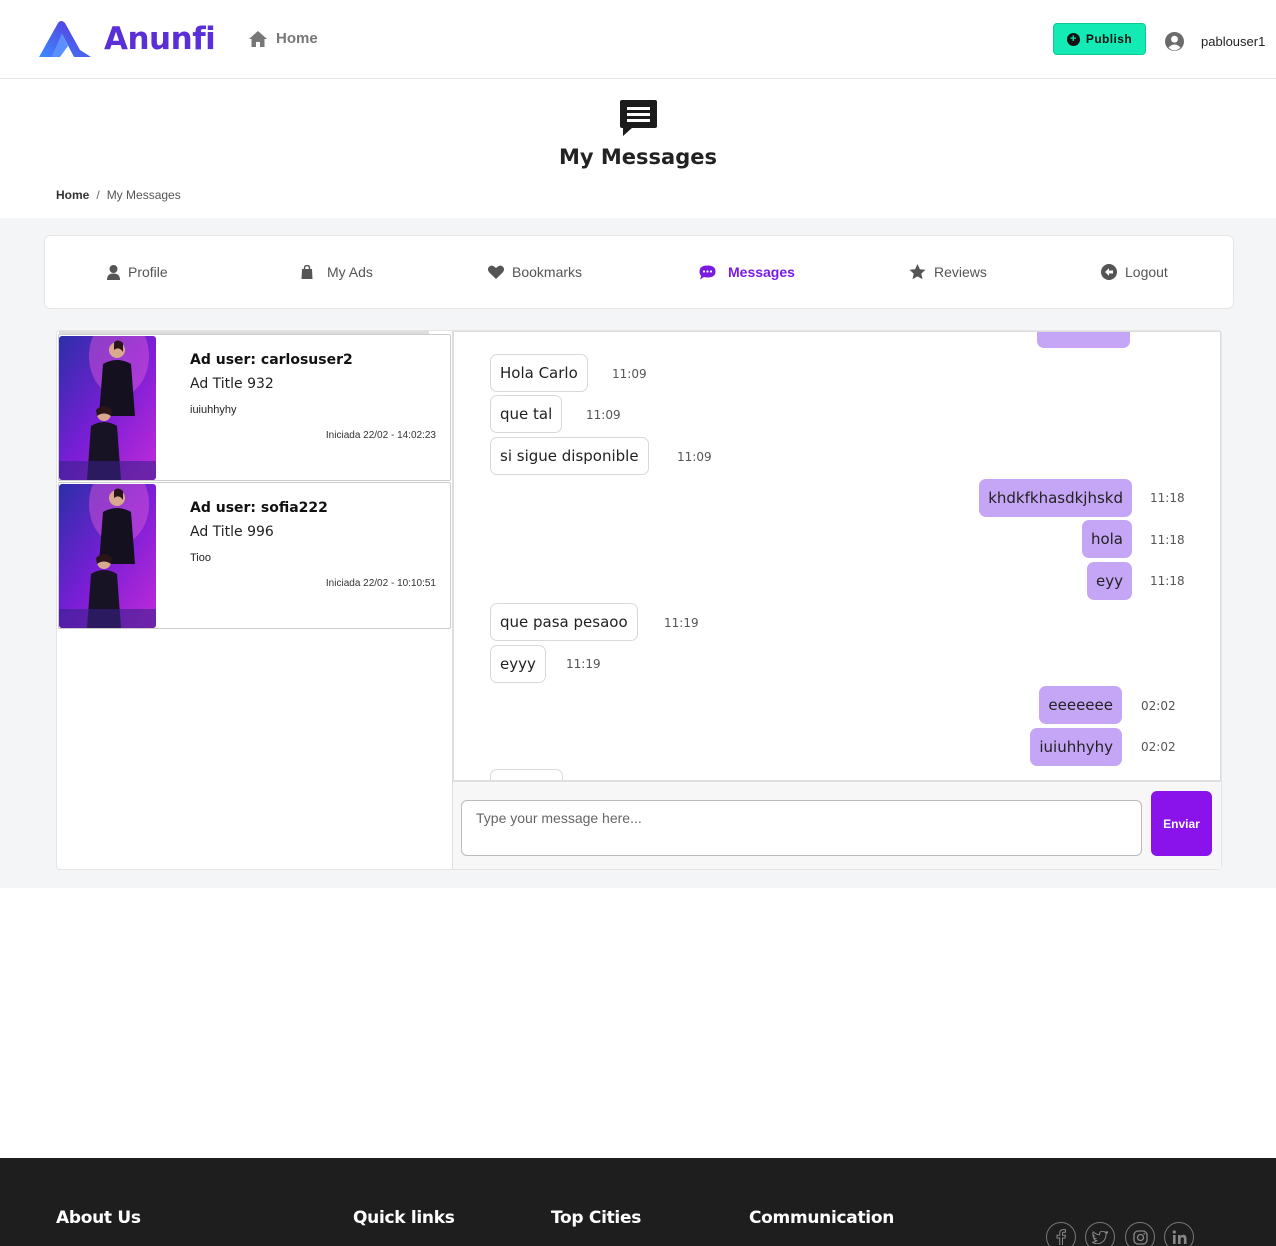 Image resolution: width=1276 pixels, height=1246 pixels. Describe the element at coordinates (1106, 539) in the screenshot. I see `message-bubble-outgoing: hola` at that location.